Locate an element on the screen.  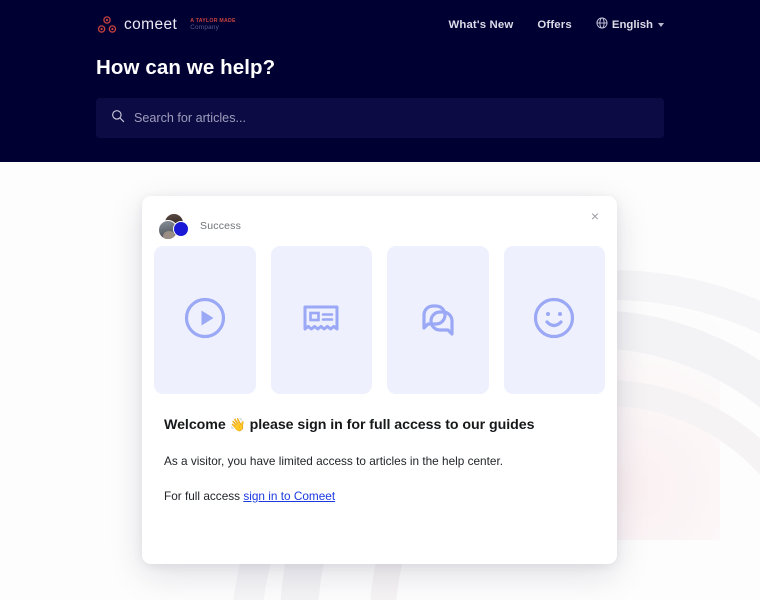
language-selector: English is located at coordinates (630, 25).